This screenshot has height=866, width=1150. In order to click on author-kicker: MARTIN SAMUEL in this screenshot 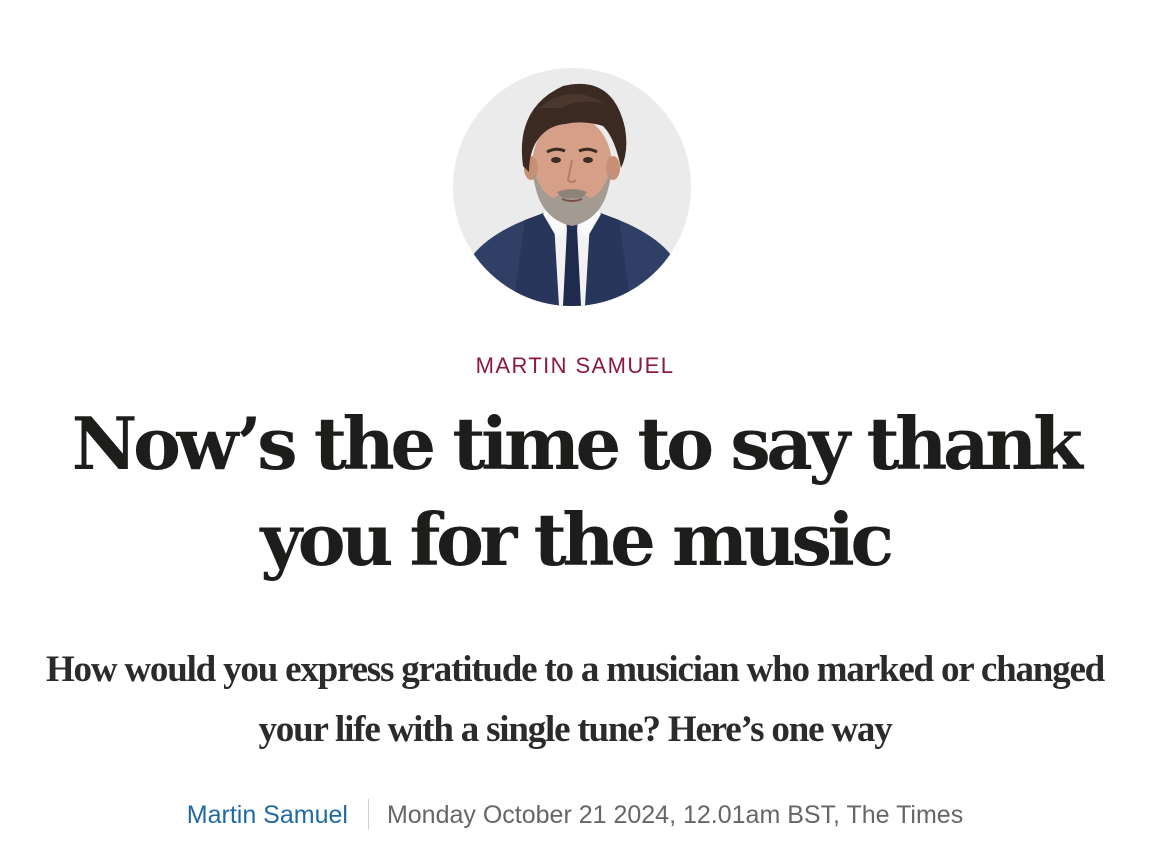, I will do `click(575, 366)`.